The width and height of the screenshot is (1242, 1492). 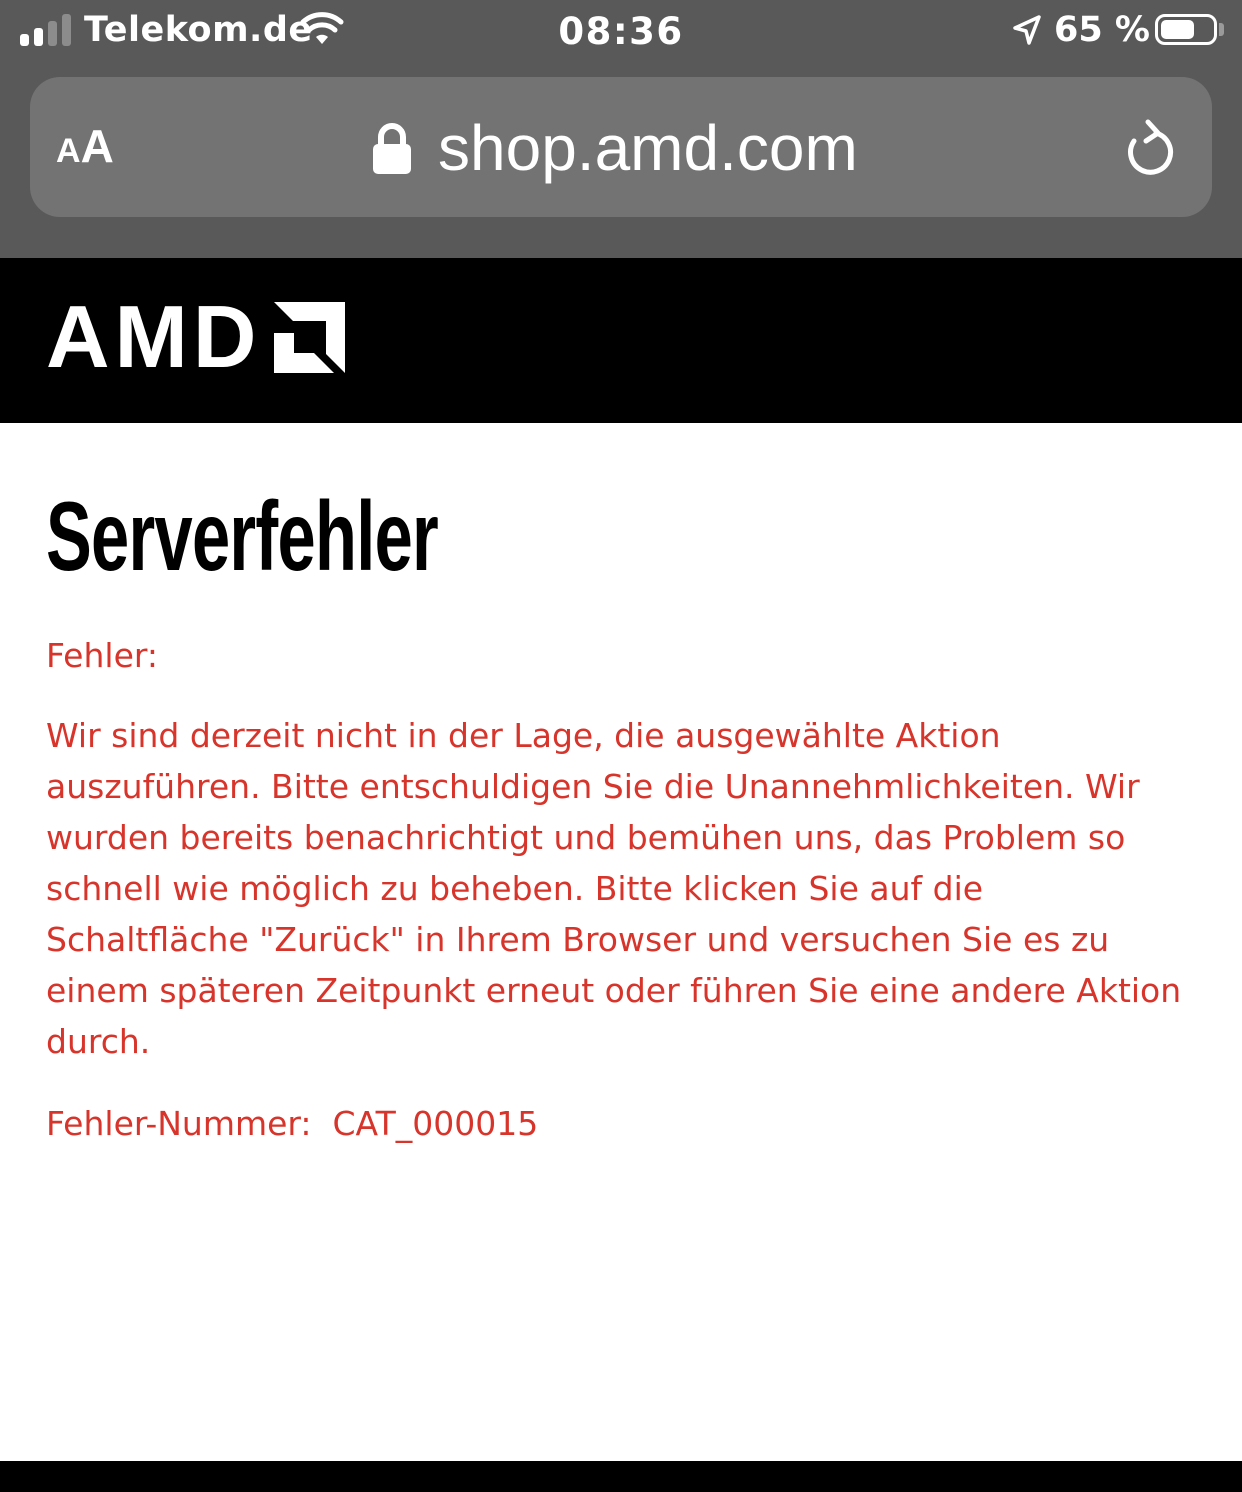 I want to click on status-bar: Telekom.de 08:36 65 %, so click(x=621, y=31).